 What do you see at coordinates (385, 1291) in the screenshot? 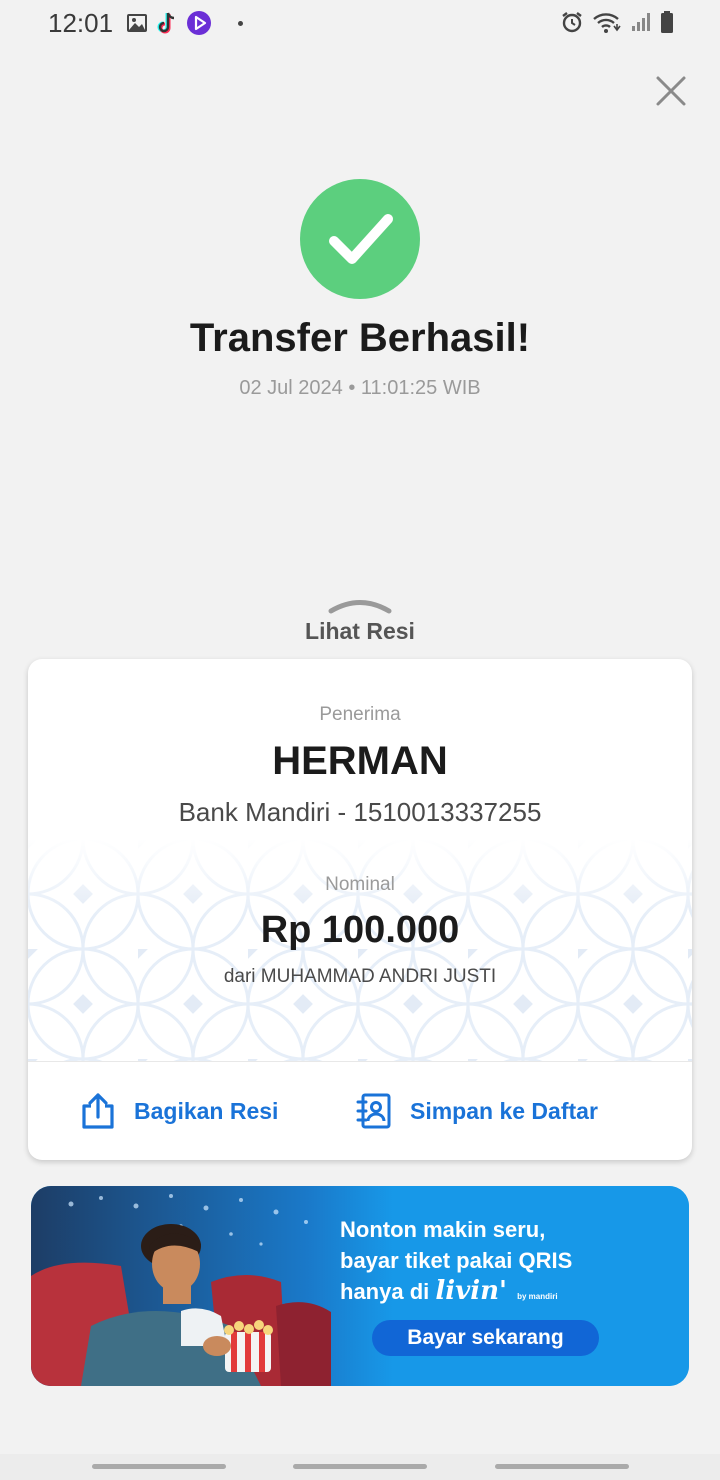
I see `promo-line-3: hanya di` at bounding box center [385, 1291].